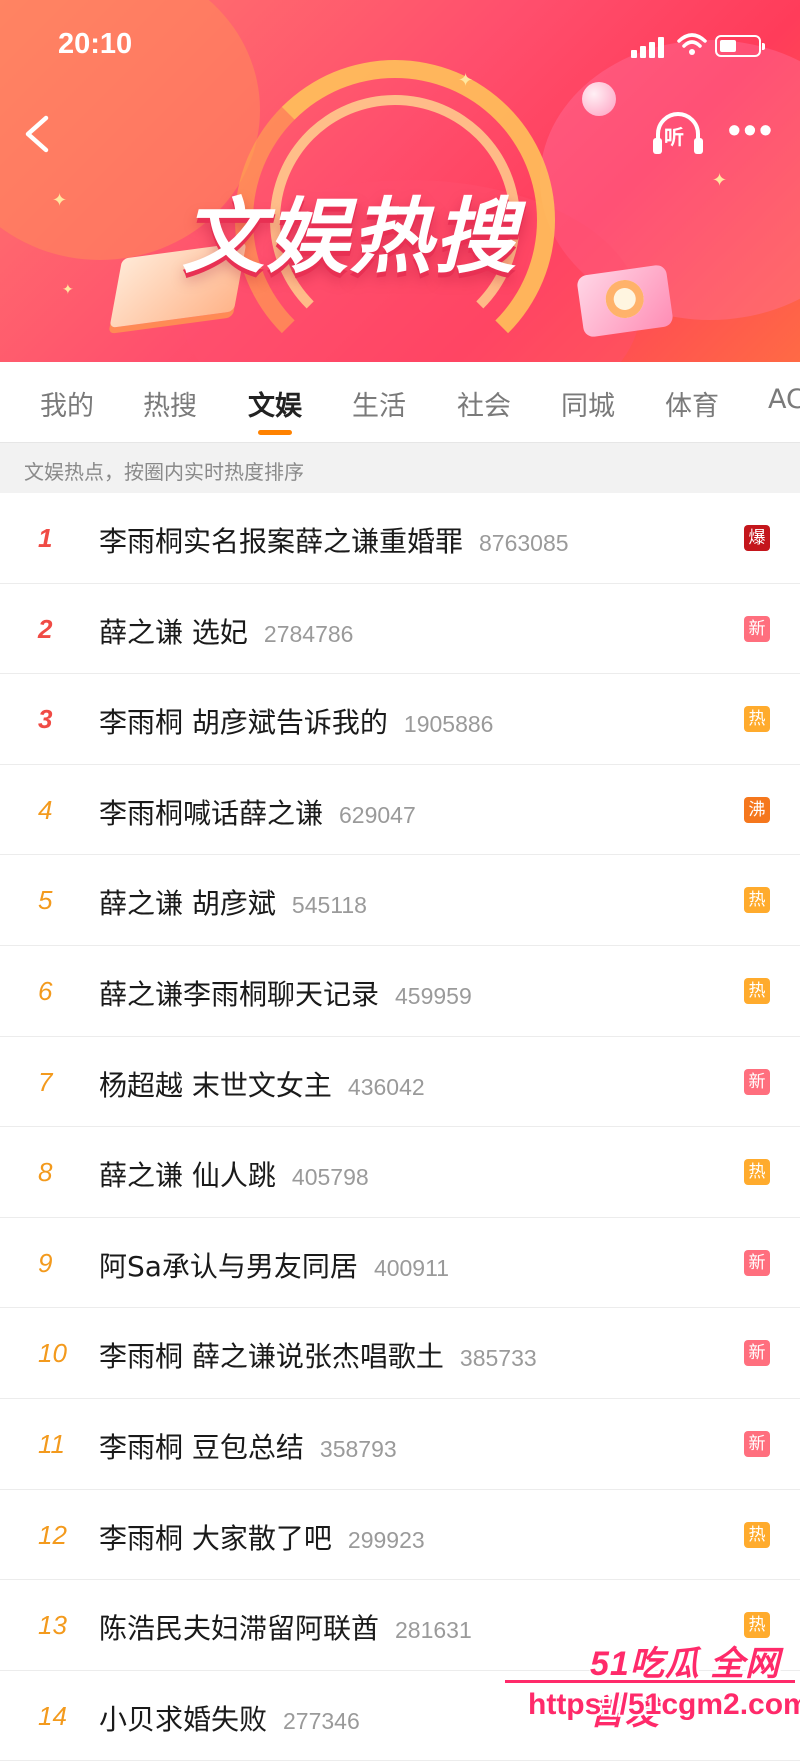 Image resolution: width=800 pixels, height=1761 pixels. I want to click on hot-search-row: 9 阿Sa承认与男友同居 400911 新, so click(400, 1263).